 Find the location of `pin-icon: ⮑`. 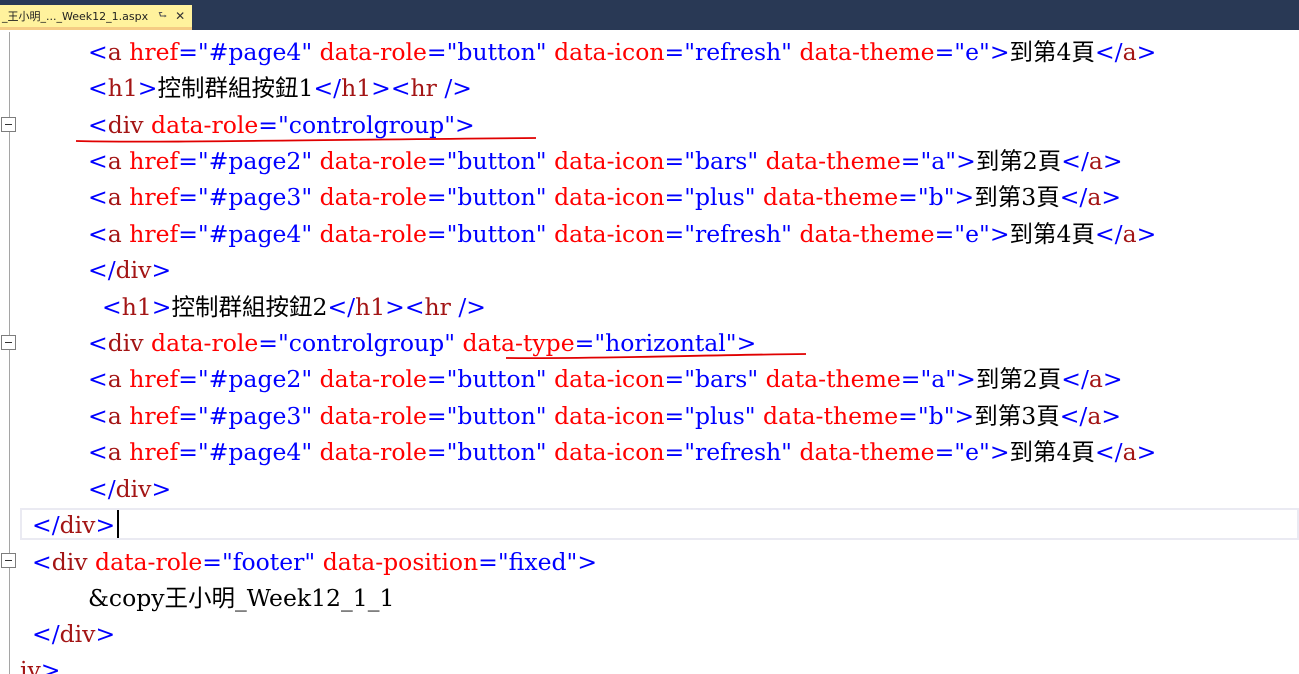

pin-icon: ⮑ is located at coordinates (162, 16).